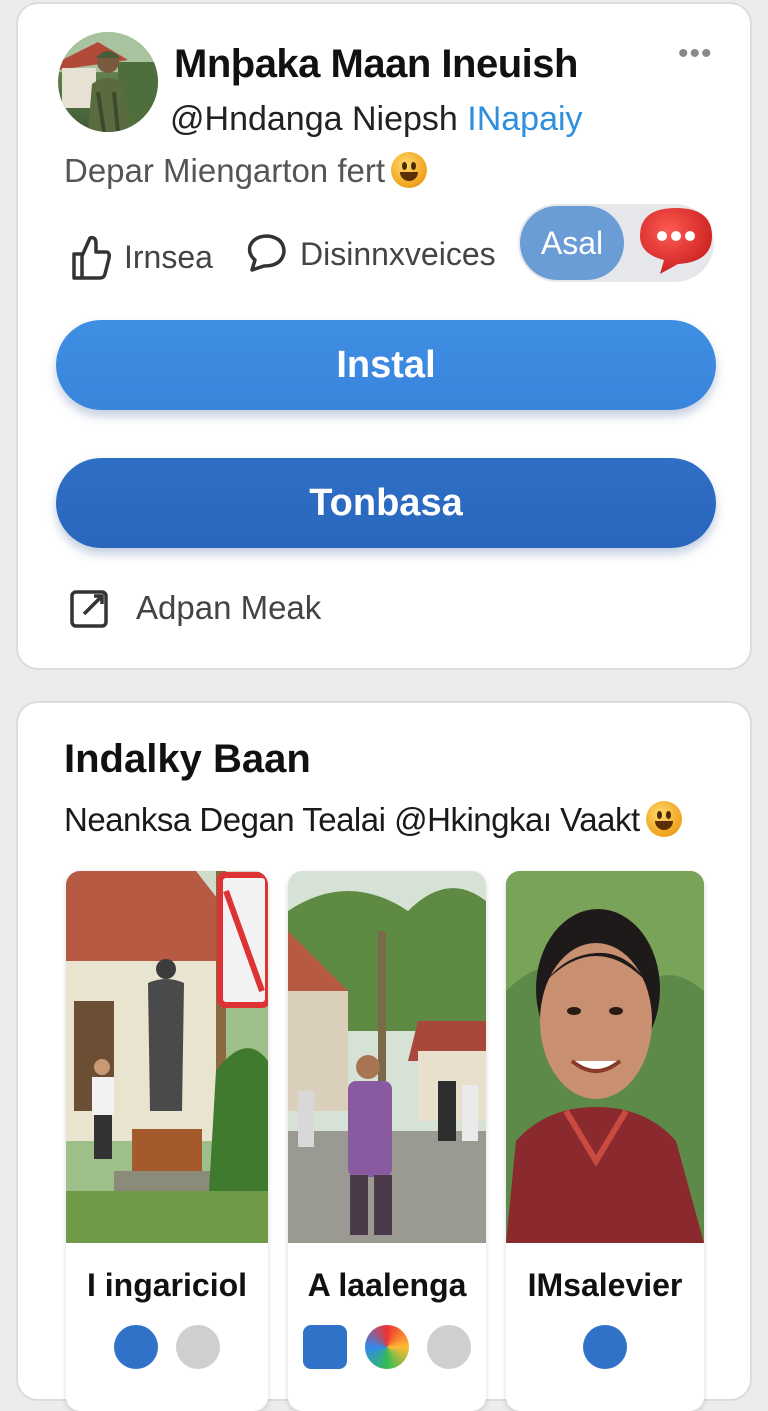 The height and width of the screenshot is (1411, 768). What do you see at coordinates (136, 1347) in the screenshot?
I see `share-icon` at bounding box center [136, 1347].